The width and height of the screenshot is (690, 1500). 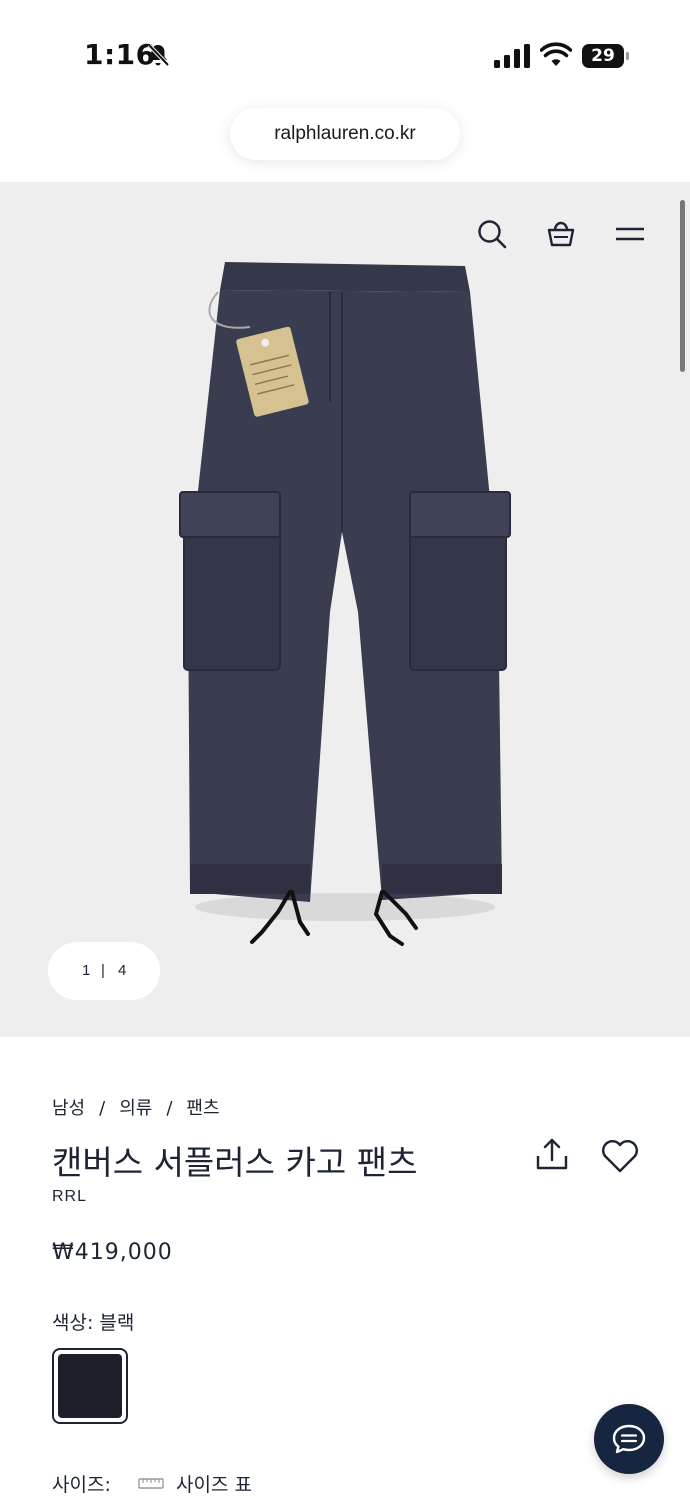 I want to click on search-icon, so click(x=492, y=234).